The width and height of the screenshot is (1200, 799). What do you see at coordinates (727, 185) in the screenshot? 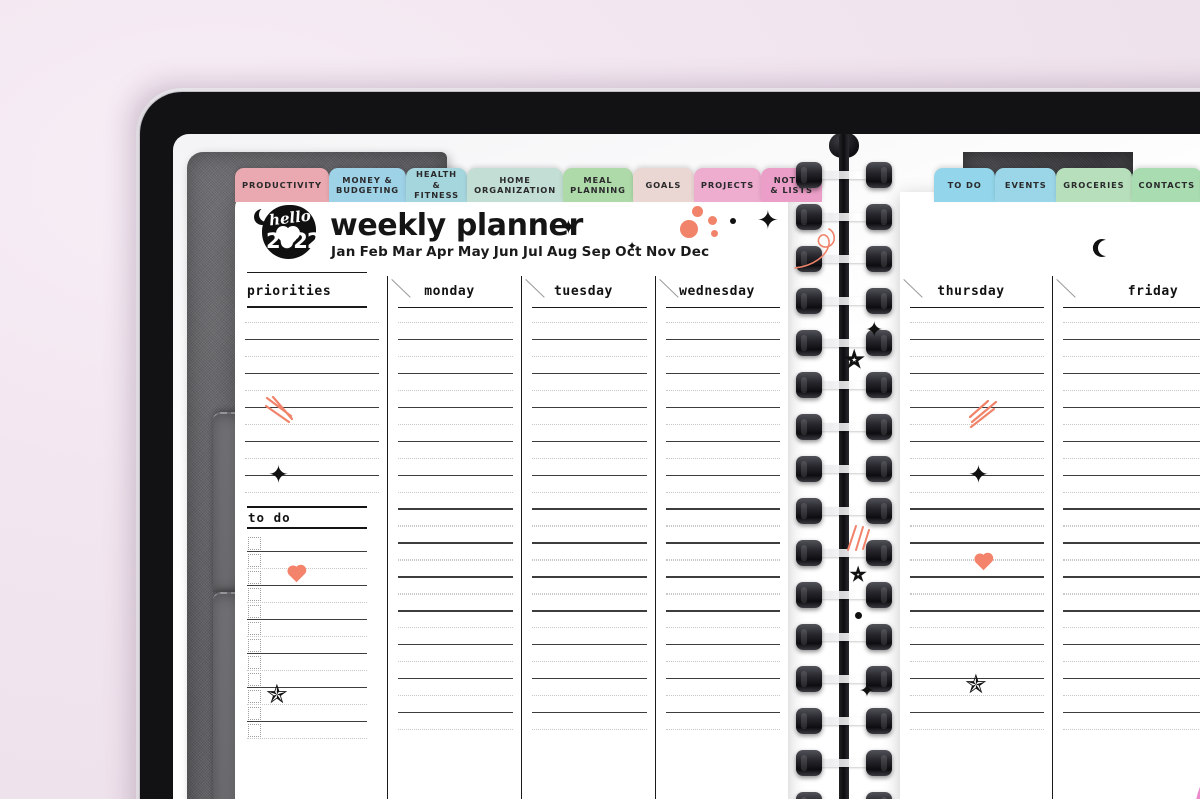
I see `tab-projects: PROJECTS` at bounding box center [727, 185].